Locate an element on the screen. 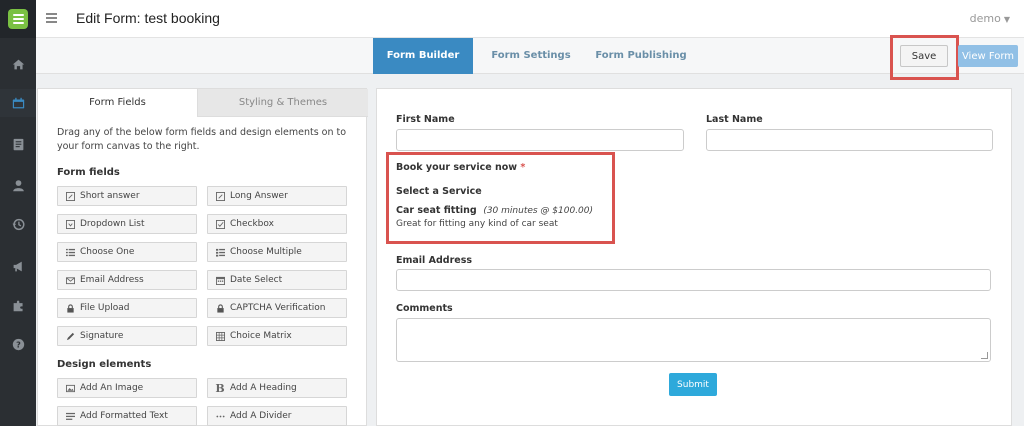 The image size is (1024, 426). first-name-label: First Name is located at coordinates (425, 119).